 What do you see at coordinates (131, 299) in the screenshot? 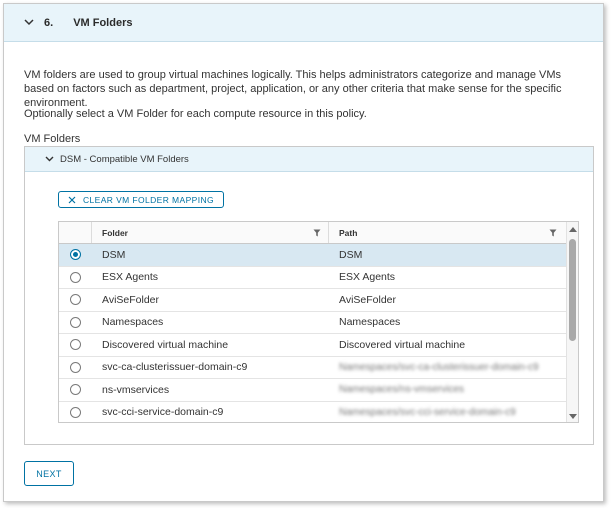
I see `folder-cell: AviSeFolder` at bounding box center [131, 299].